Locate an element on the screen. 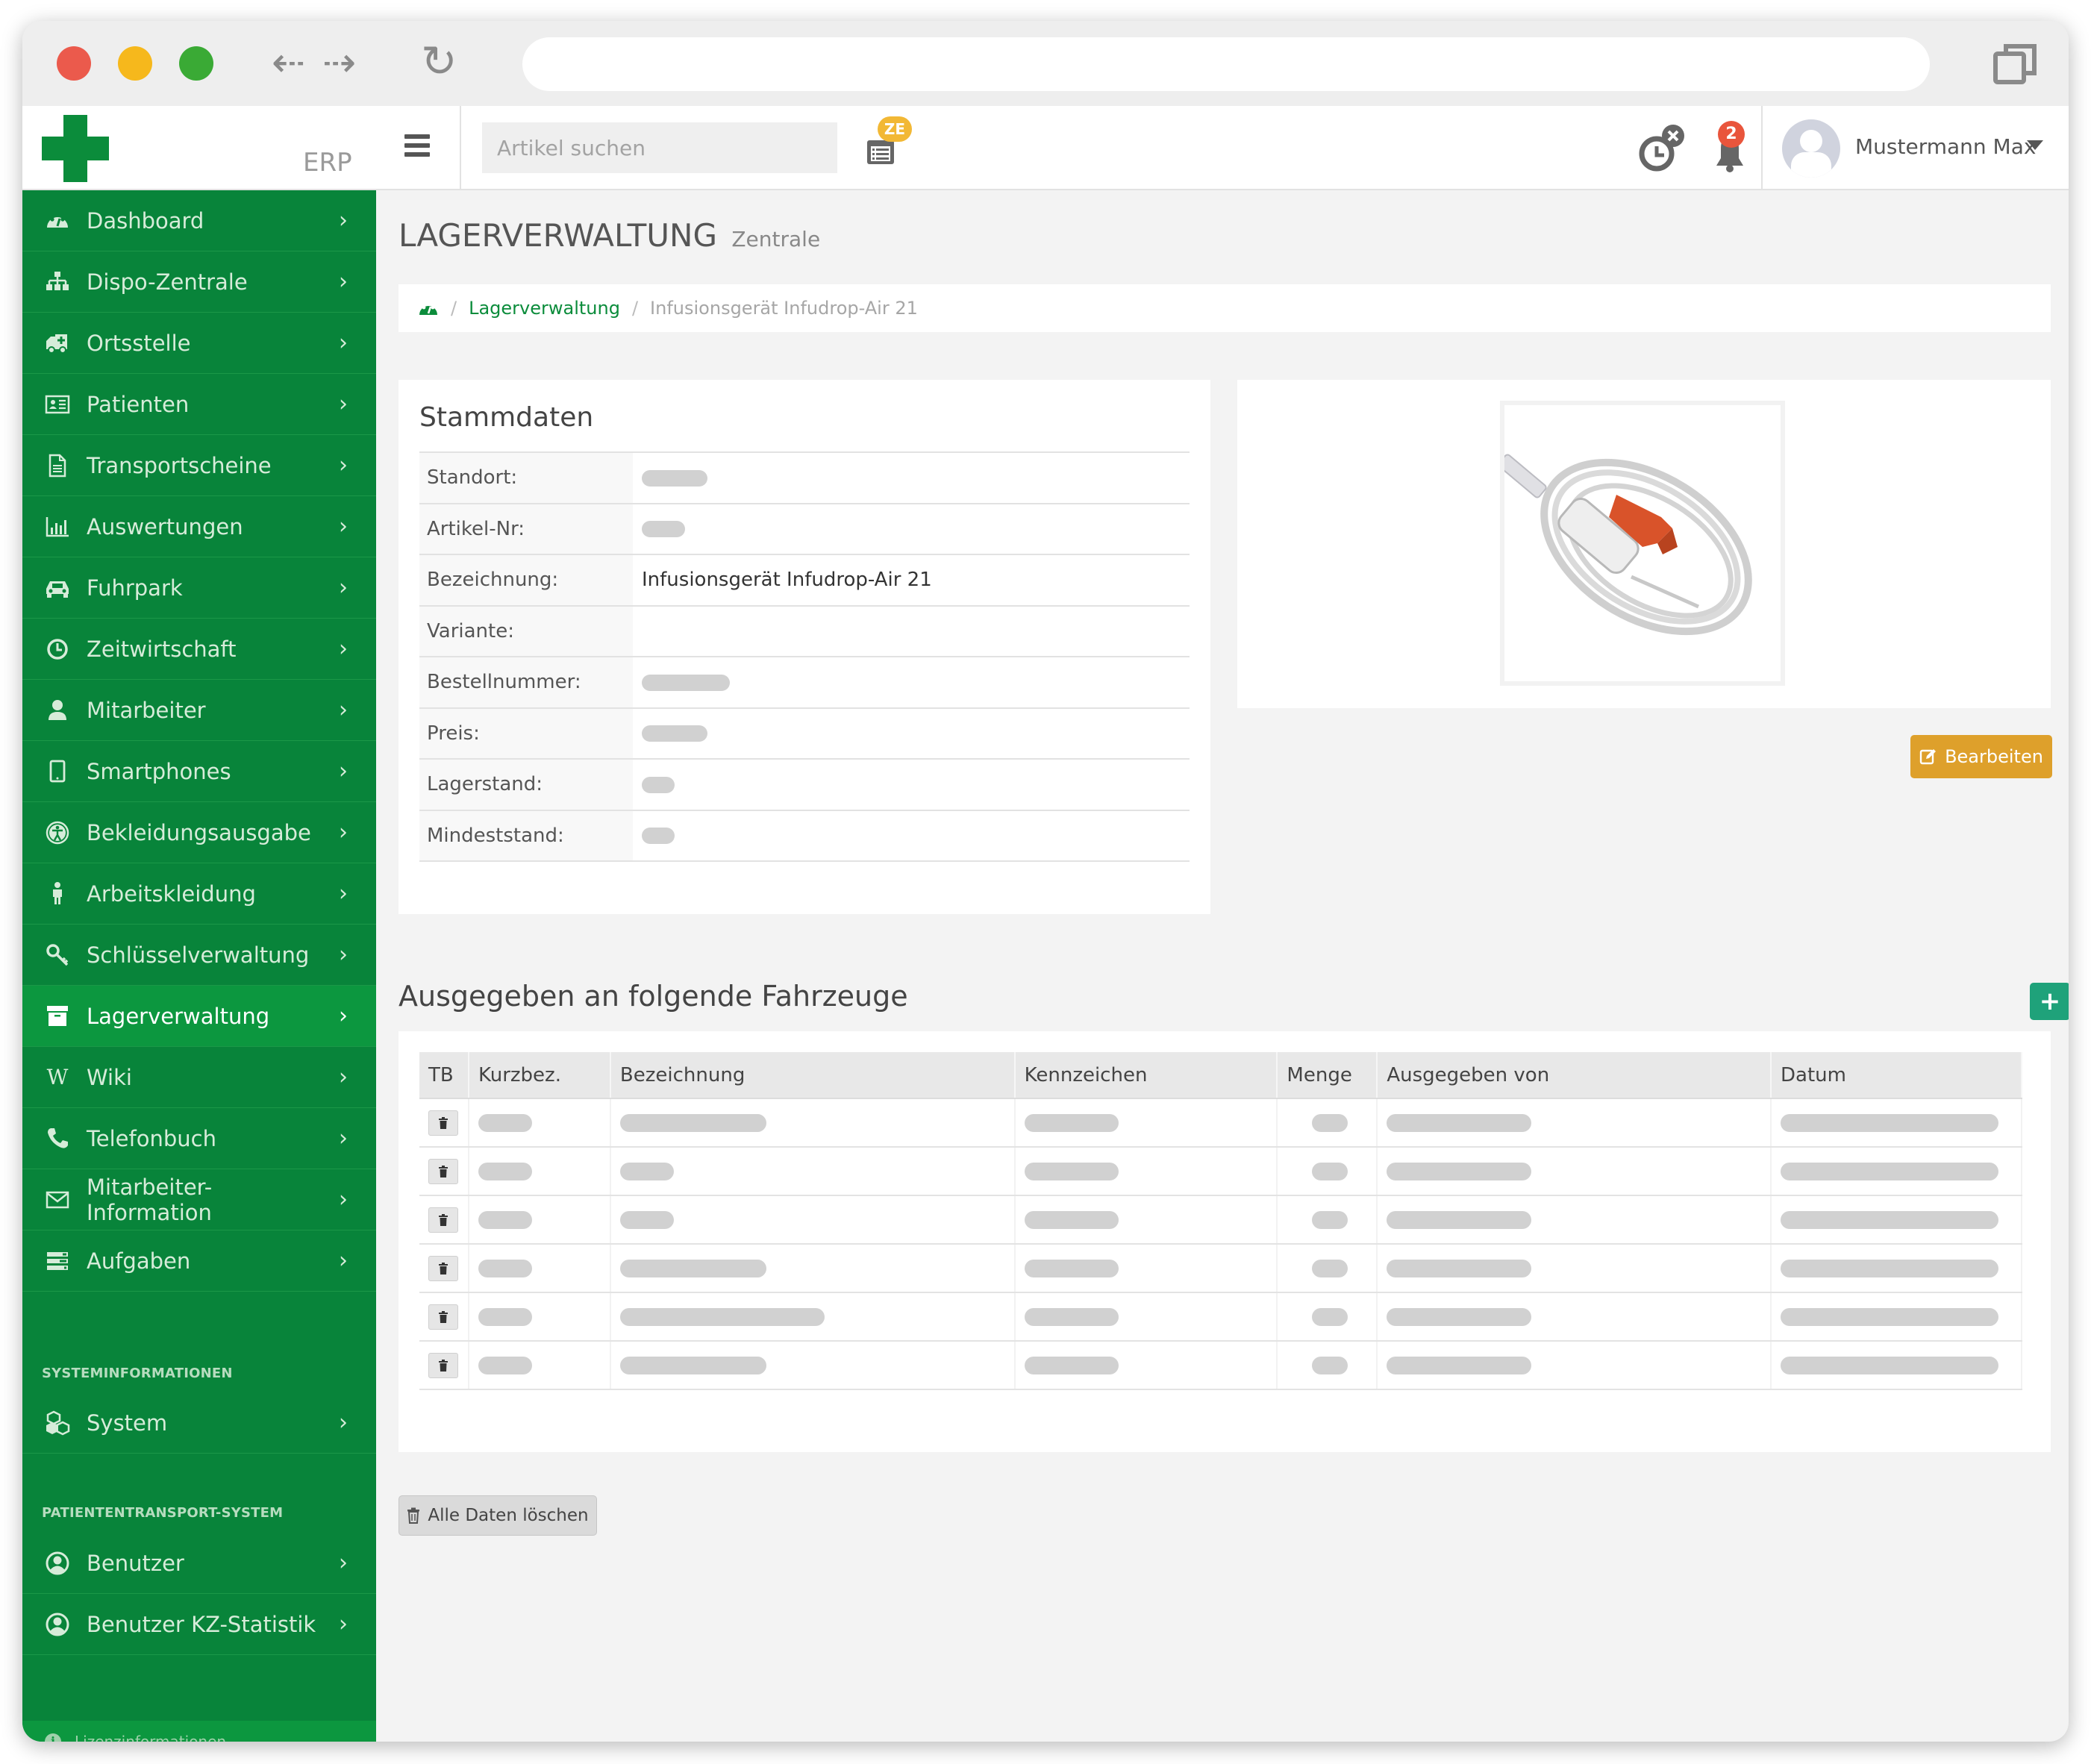 This screenshot has height=1764, width=2091. sidebar-item-mitarbeiter-information: Mitarbeiter-Information › is located at coordinates (199, 1199).